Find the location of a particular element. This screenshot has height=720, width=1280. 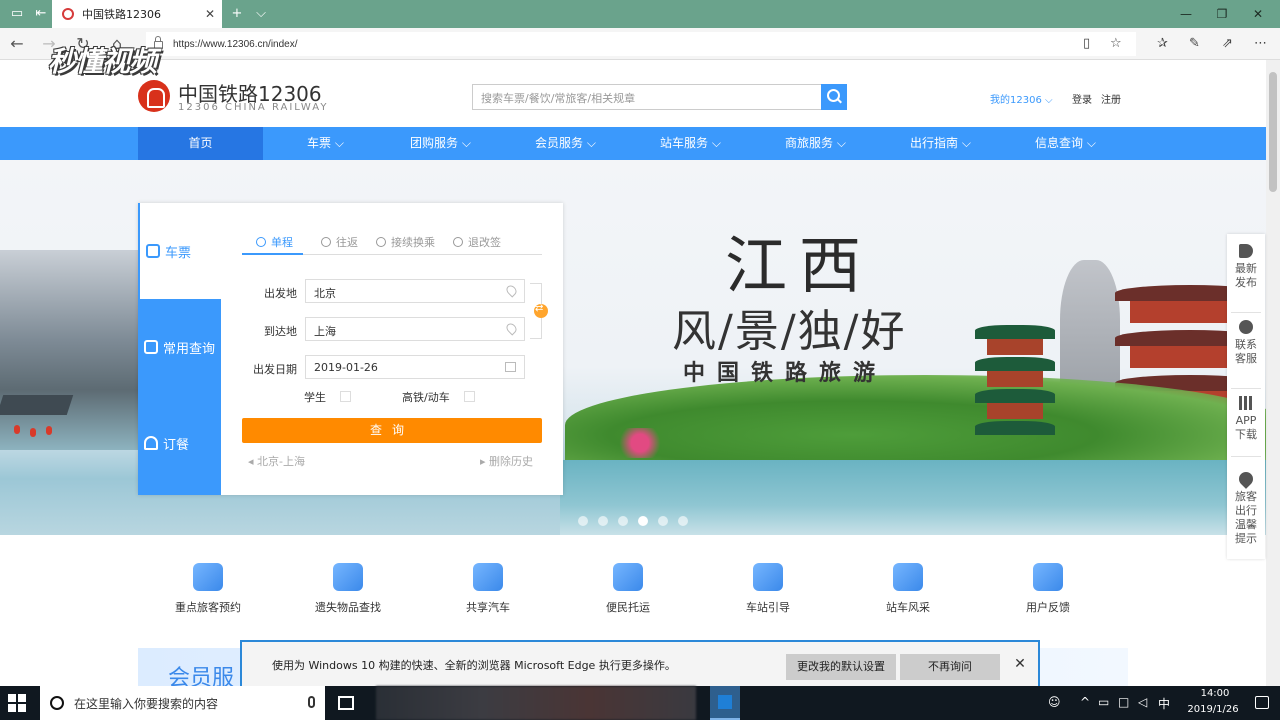

nav-member-service: 会员服务 ⌵ is located at coordinates (565, 143).